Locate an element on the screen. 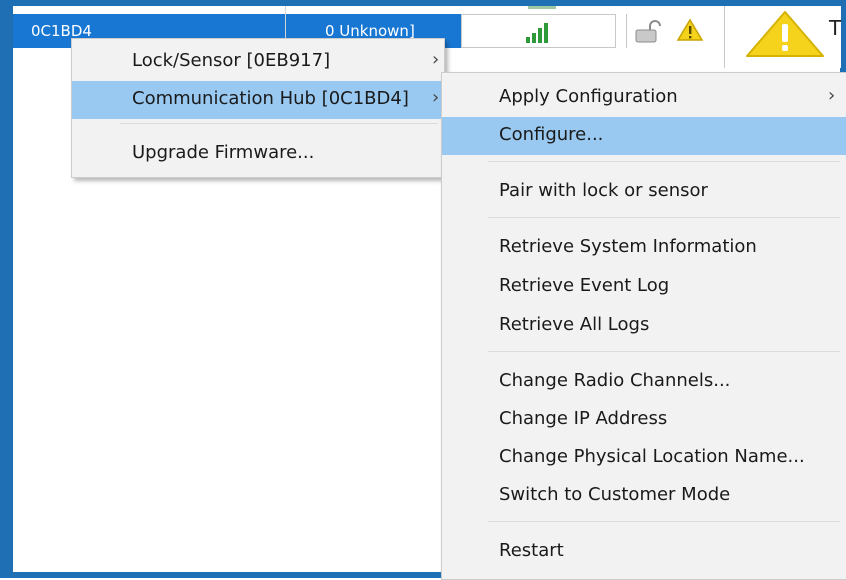  menu-item-retrieve-system-info: Retrieve System Information is located at coordinates (644, 248).